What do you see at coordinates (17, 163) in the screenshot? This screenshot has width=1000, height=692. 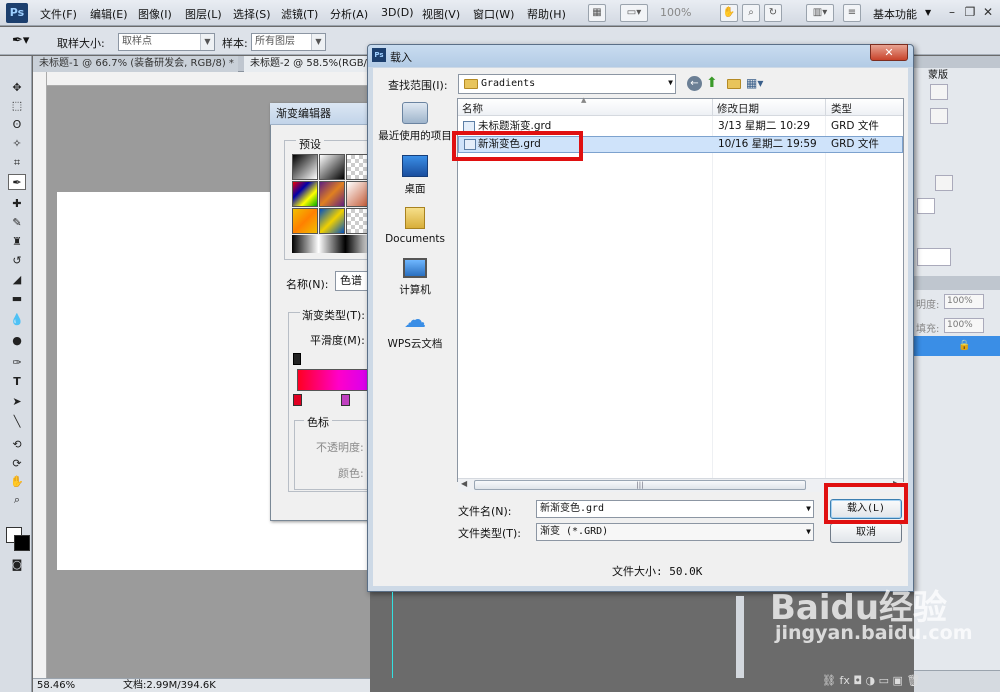 I see `crop-tool-icon: ⌗` at bounding box center [17, 163].